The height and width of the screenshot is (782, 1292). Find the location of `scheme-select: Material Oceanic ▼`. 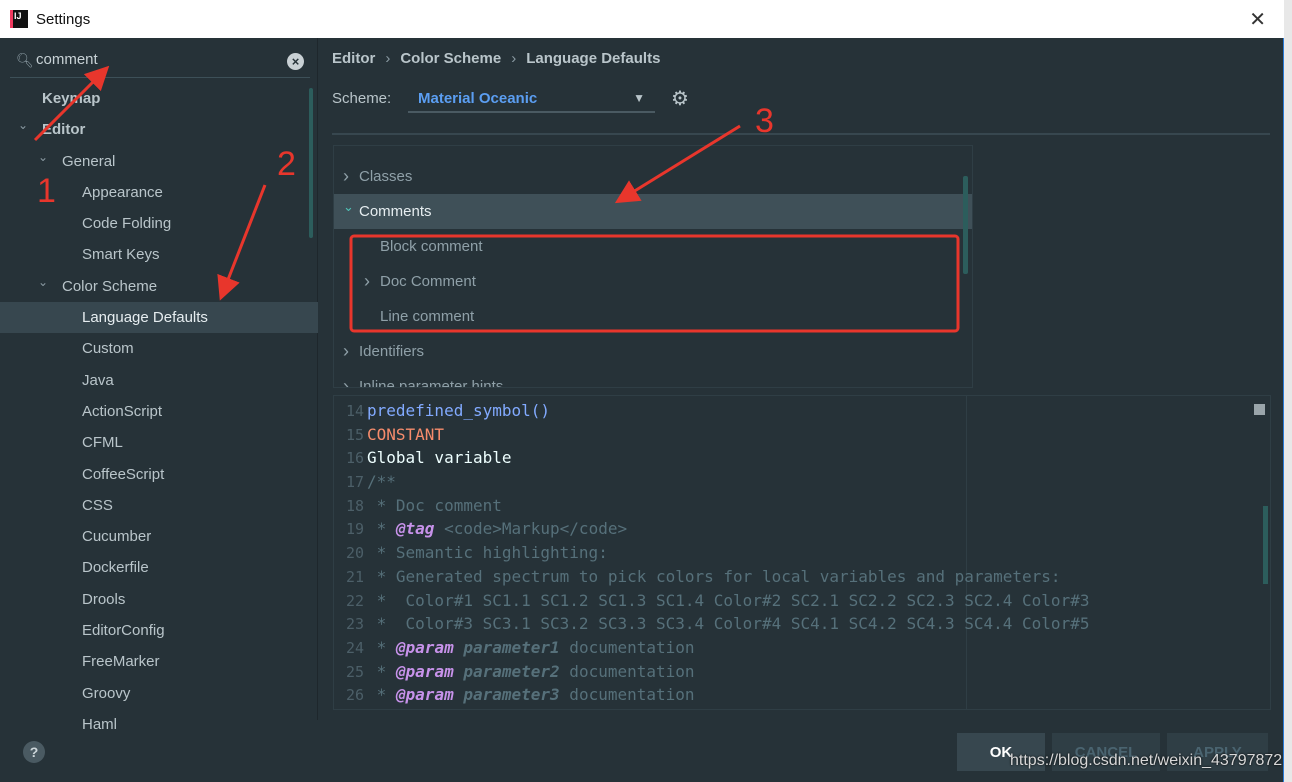

scheme-select: Material Oceanic ▼ is located at coordinates (531, 98).